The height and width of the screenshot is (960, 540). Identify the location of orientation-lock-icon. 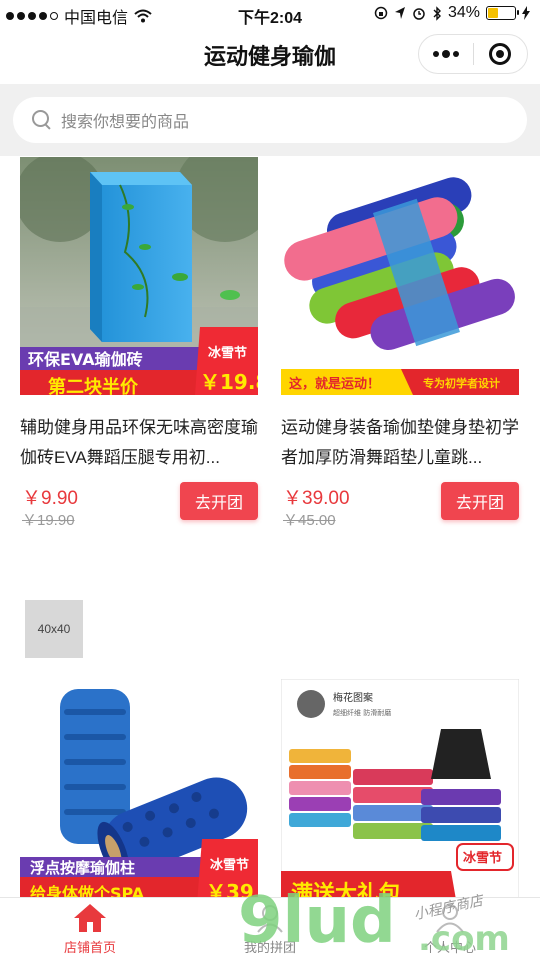
(381, 13).